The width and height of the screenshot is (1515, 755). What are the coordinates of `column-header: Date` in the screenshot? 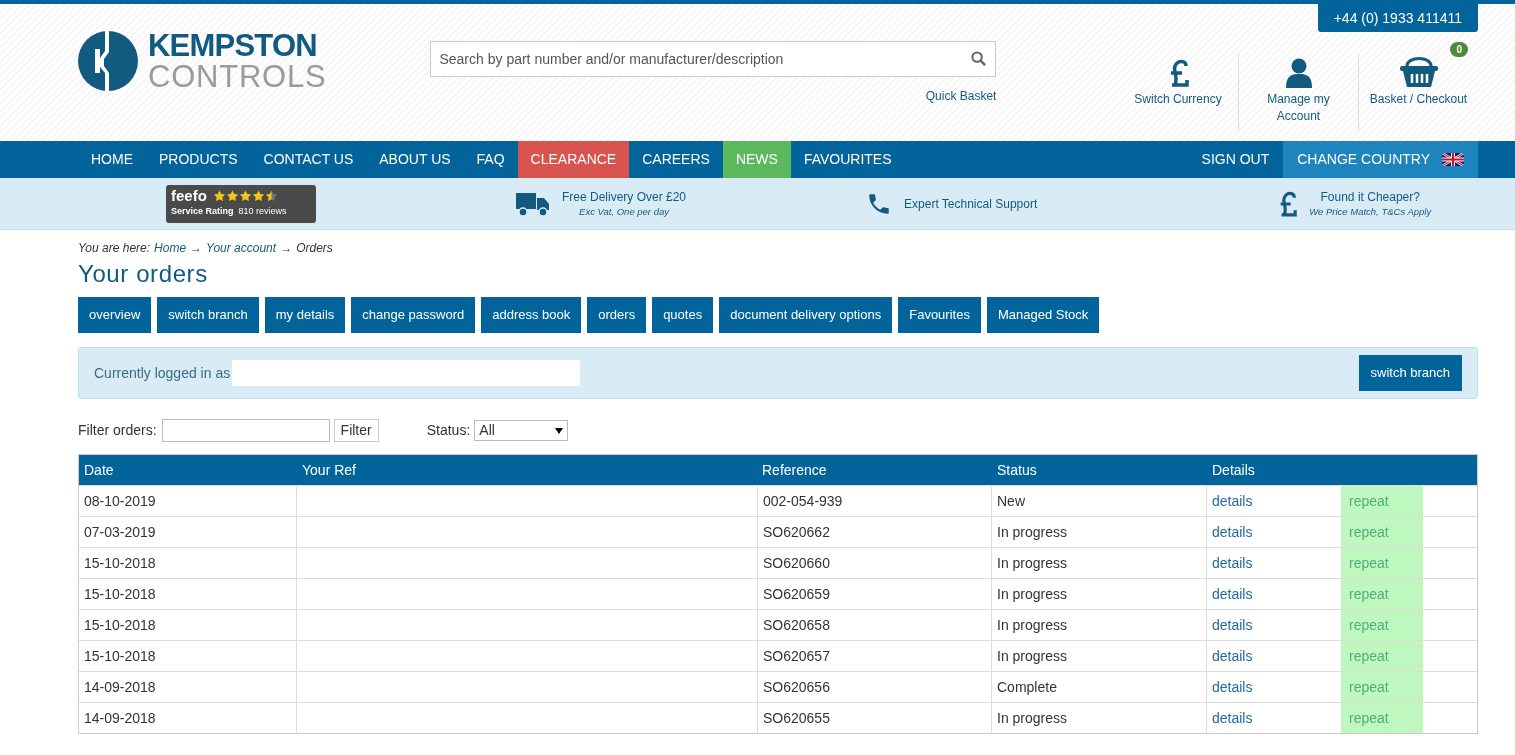 It's located at (99, 470).